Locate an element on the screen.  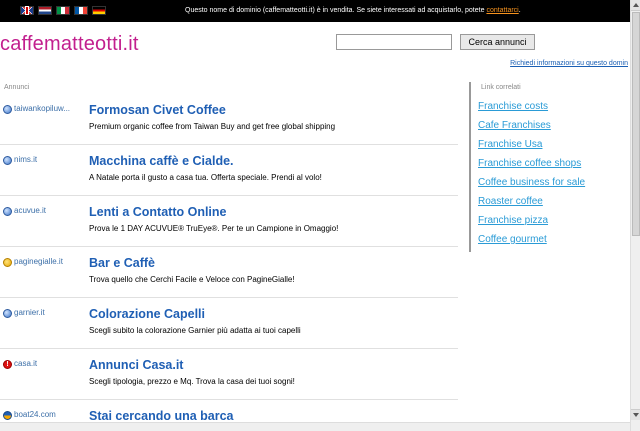
ad-domain: boat24.com is located at coordinates (50, 414).